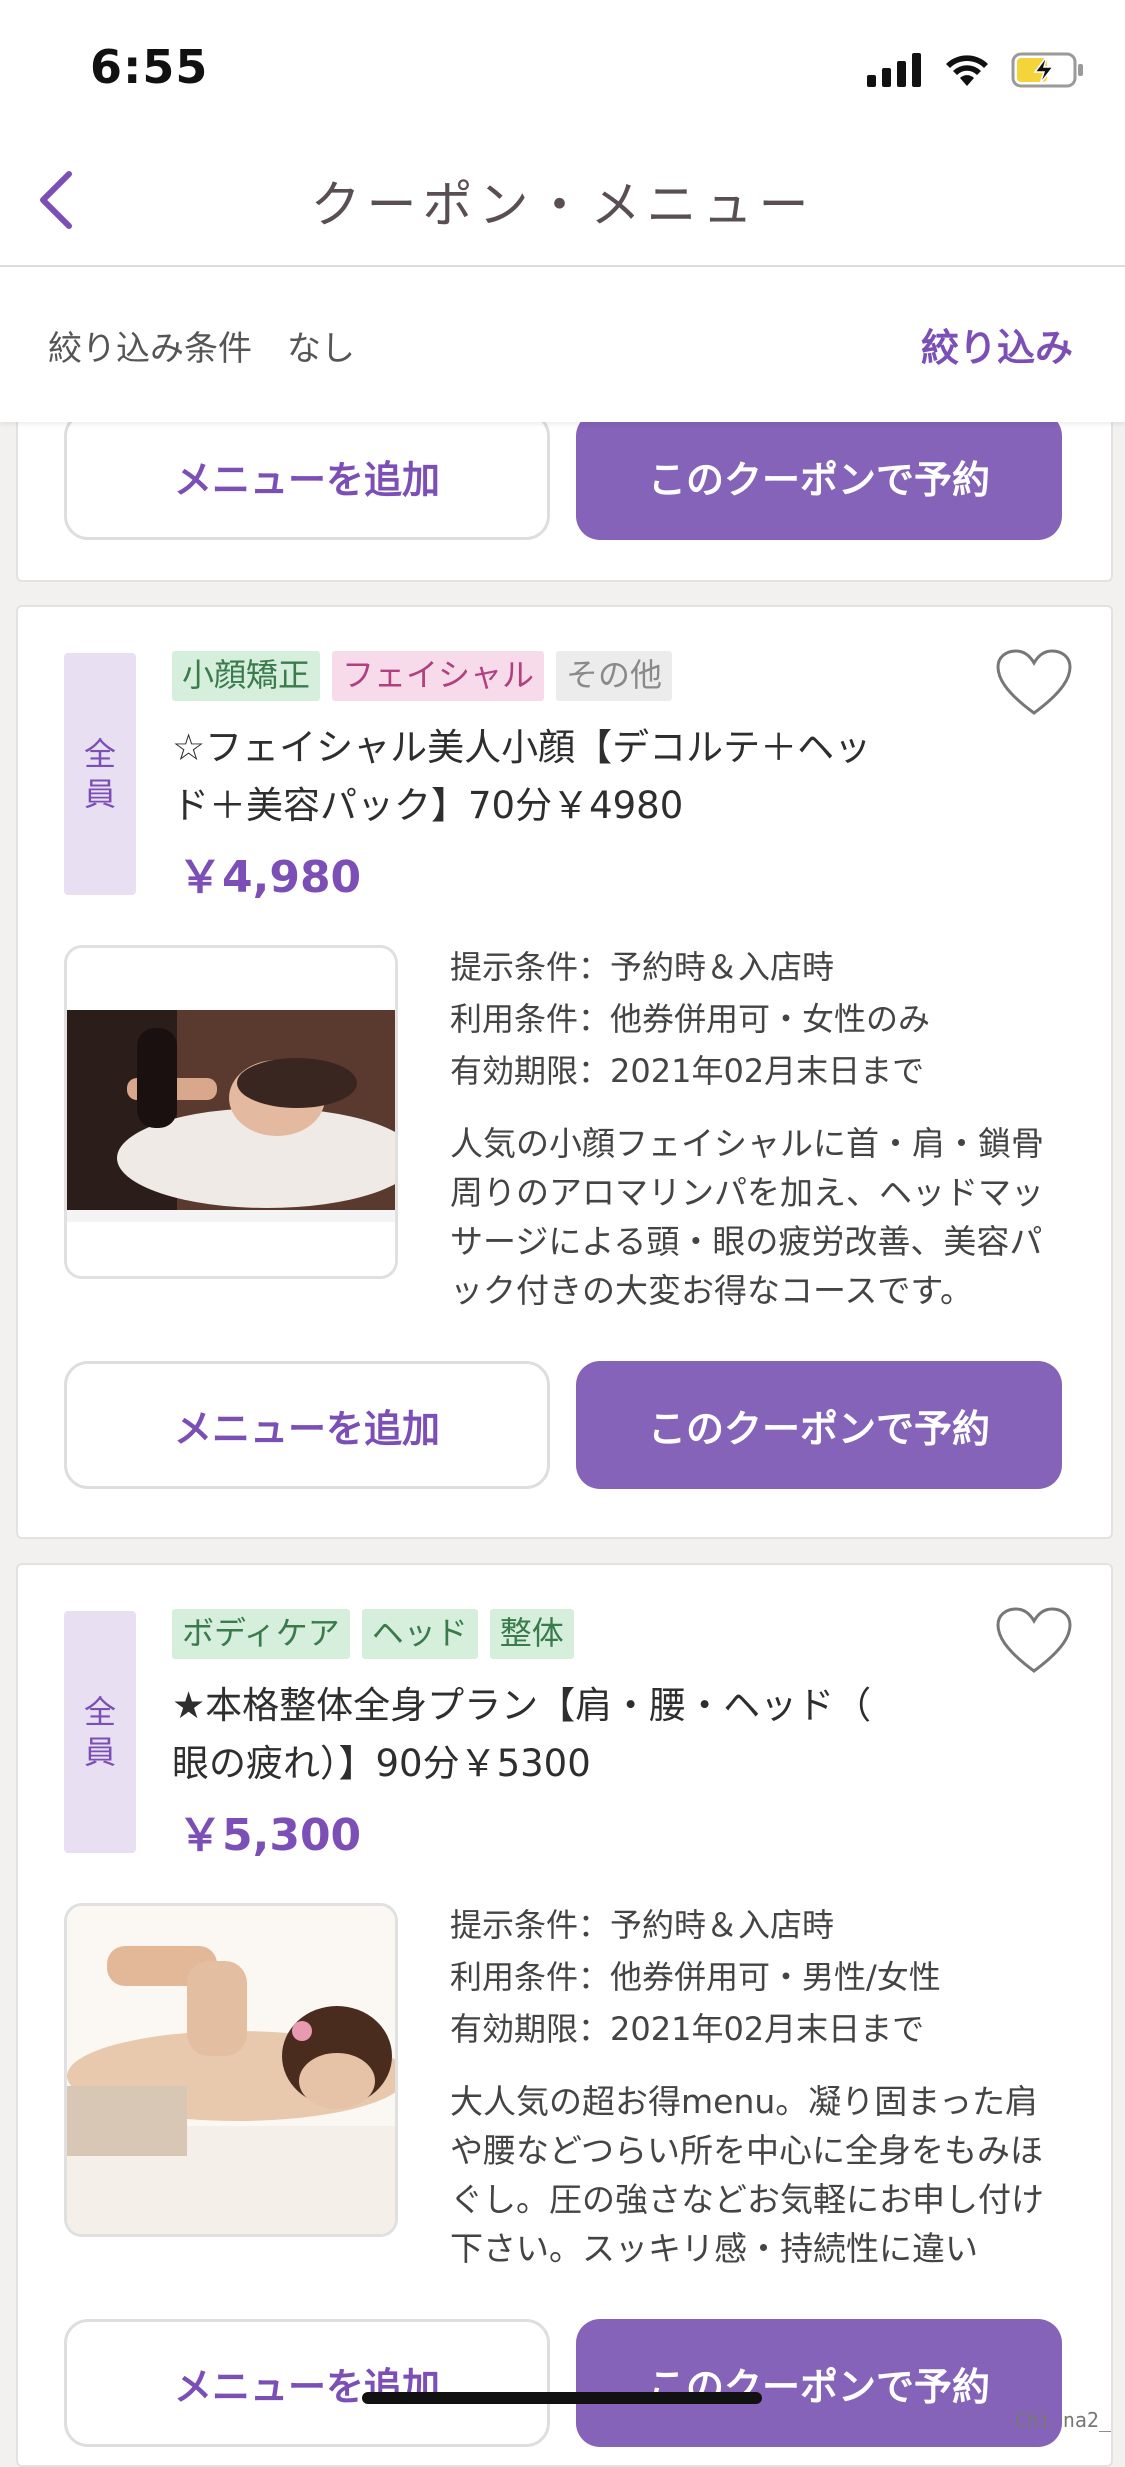  I want to click on status-bar: 6:55, so click(562, 67).